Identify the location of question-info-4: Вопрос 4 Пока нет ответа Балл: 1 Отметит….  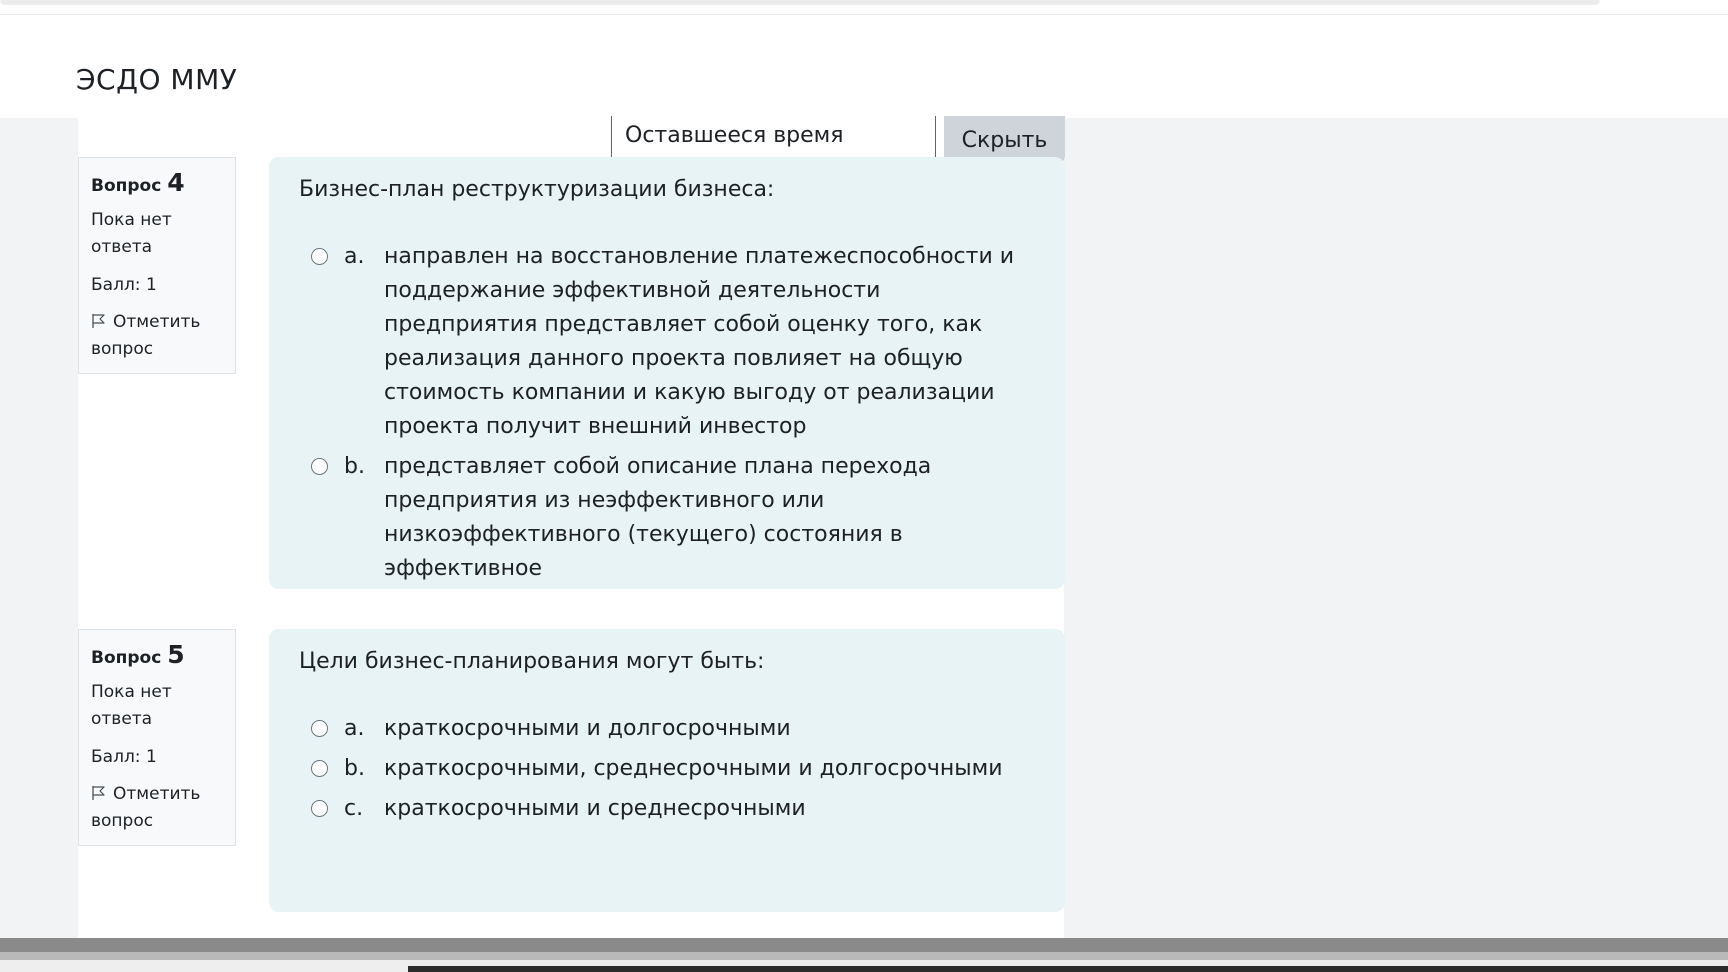
(157, 265).